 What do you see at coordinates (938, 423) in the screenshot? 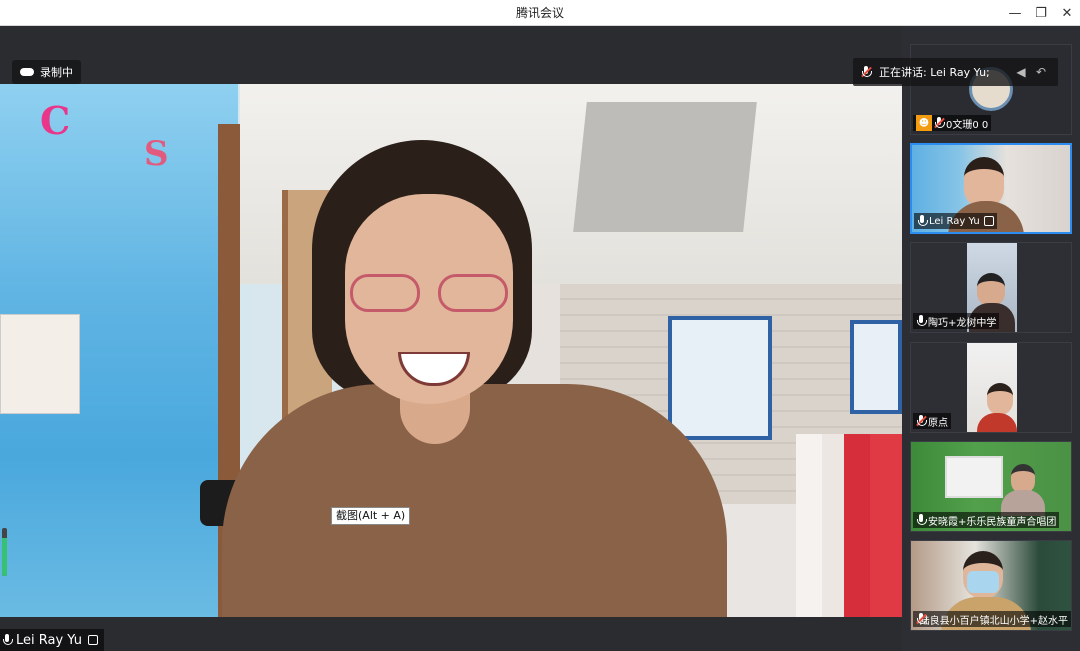
I see `participant-name: 原点` at bounding box center [938, 423].